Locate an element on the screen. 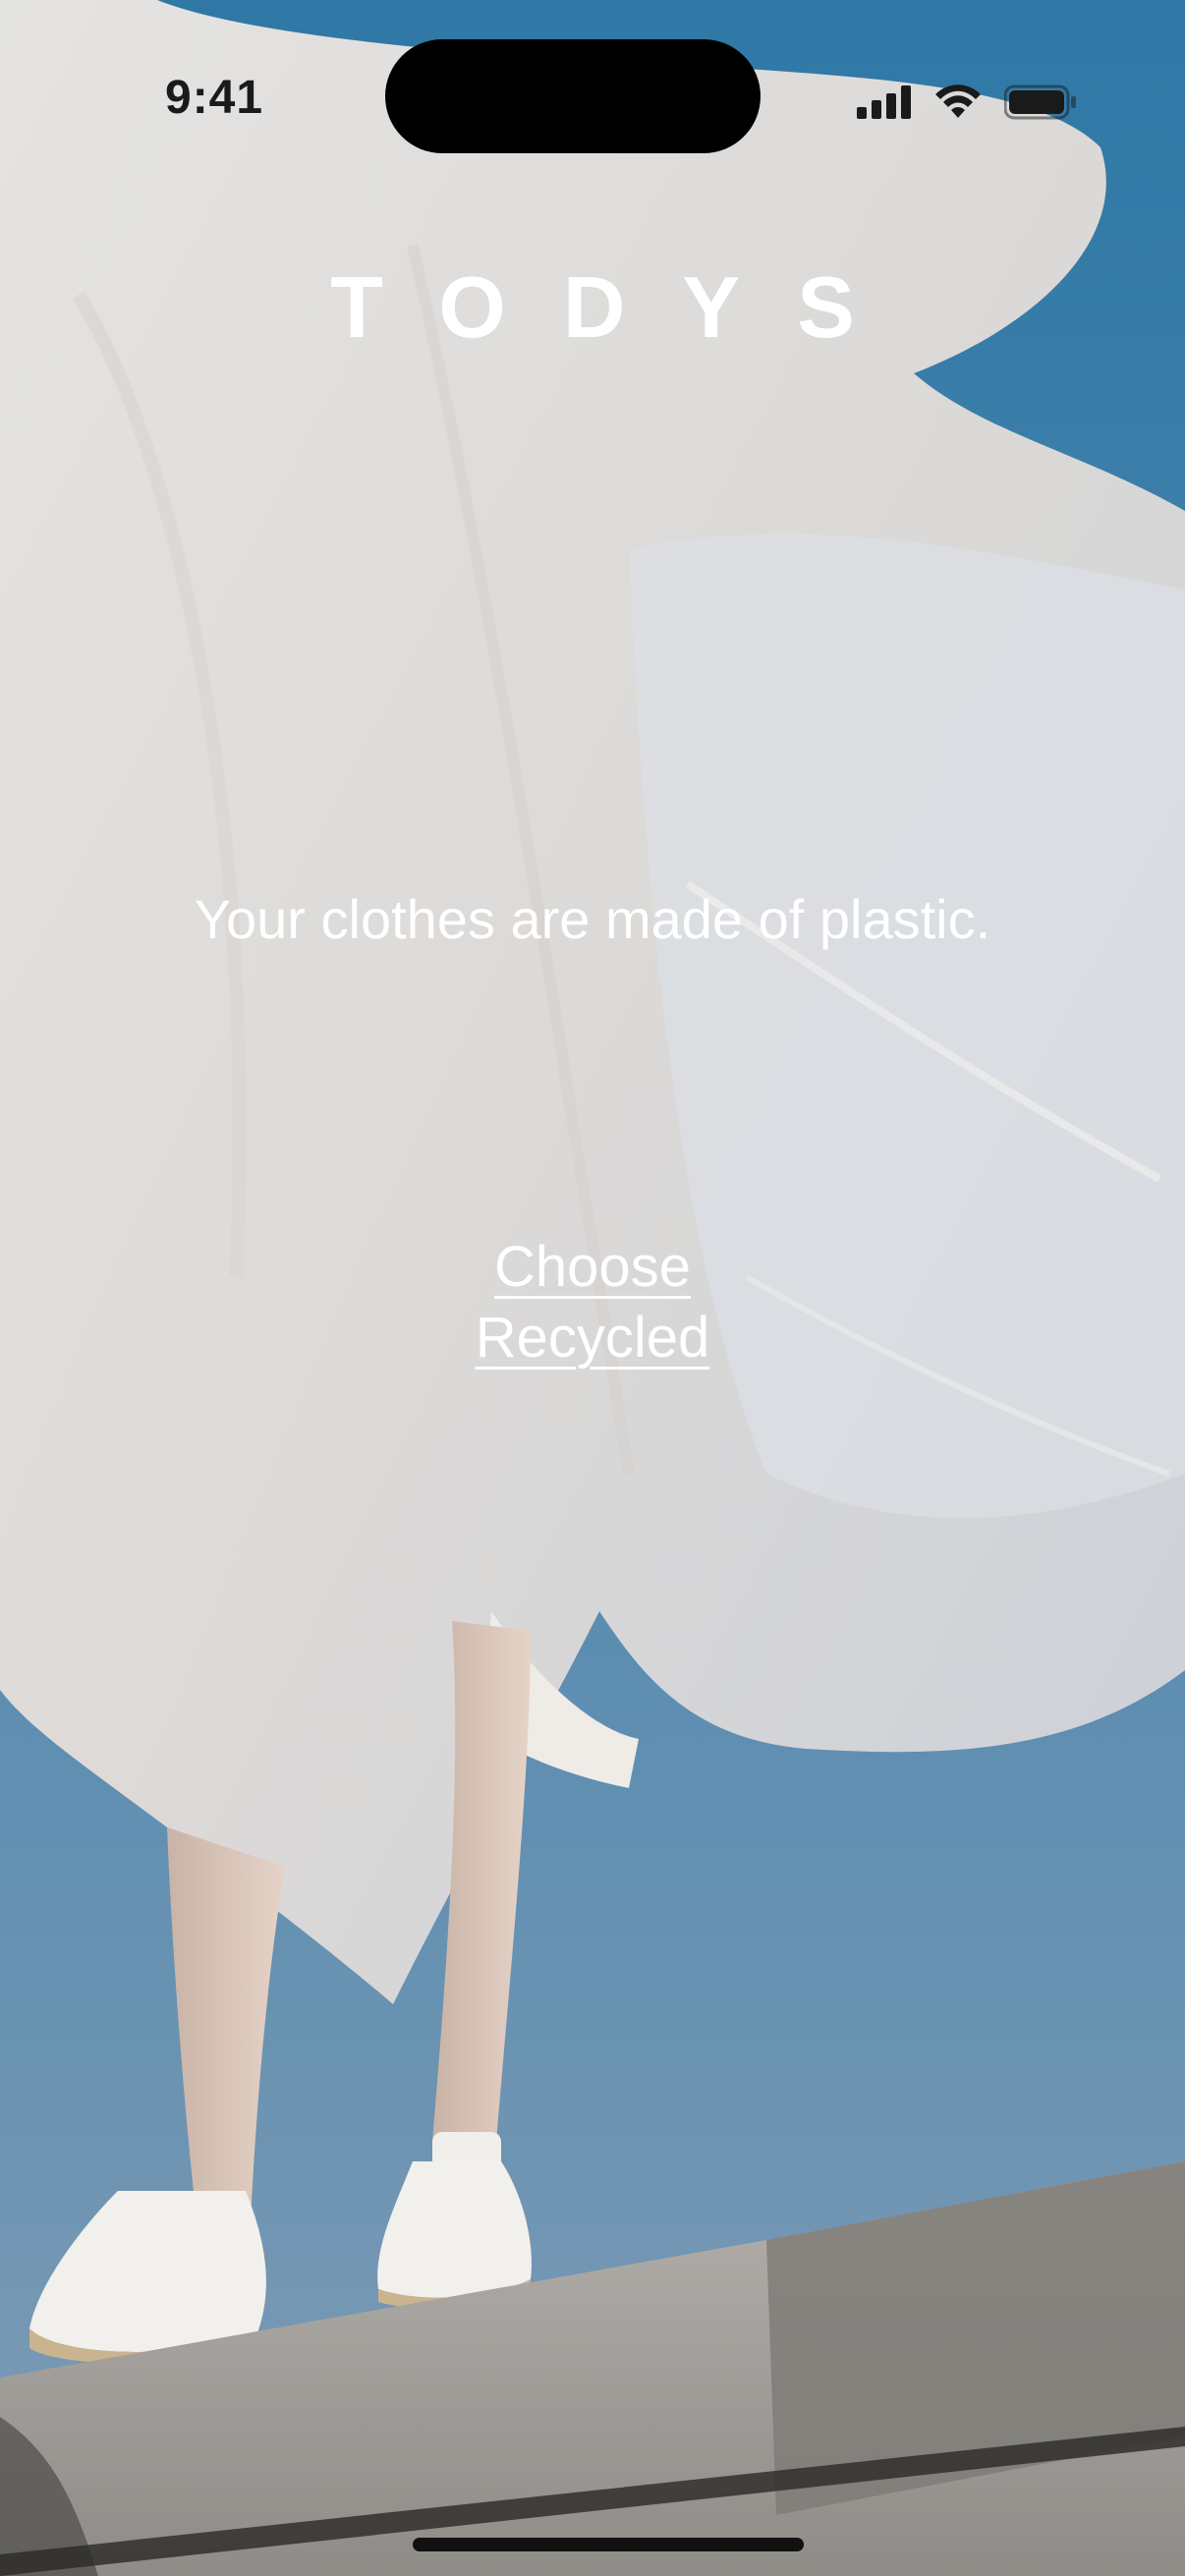 The image size is (1185, 2576). cellular-signal-icon is located at coordinates (885, 104).